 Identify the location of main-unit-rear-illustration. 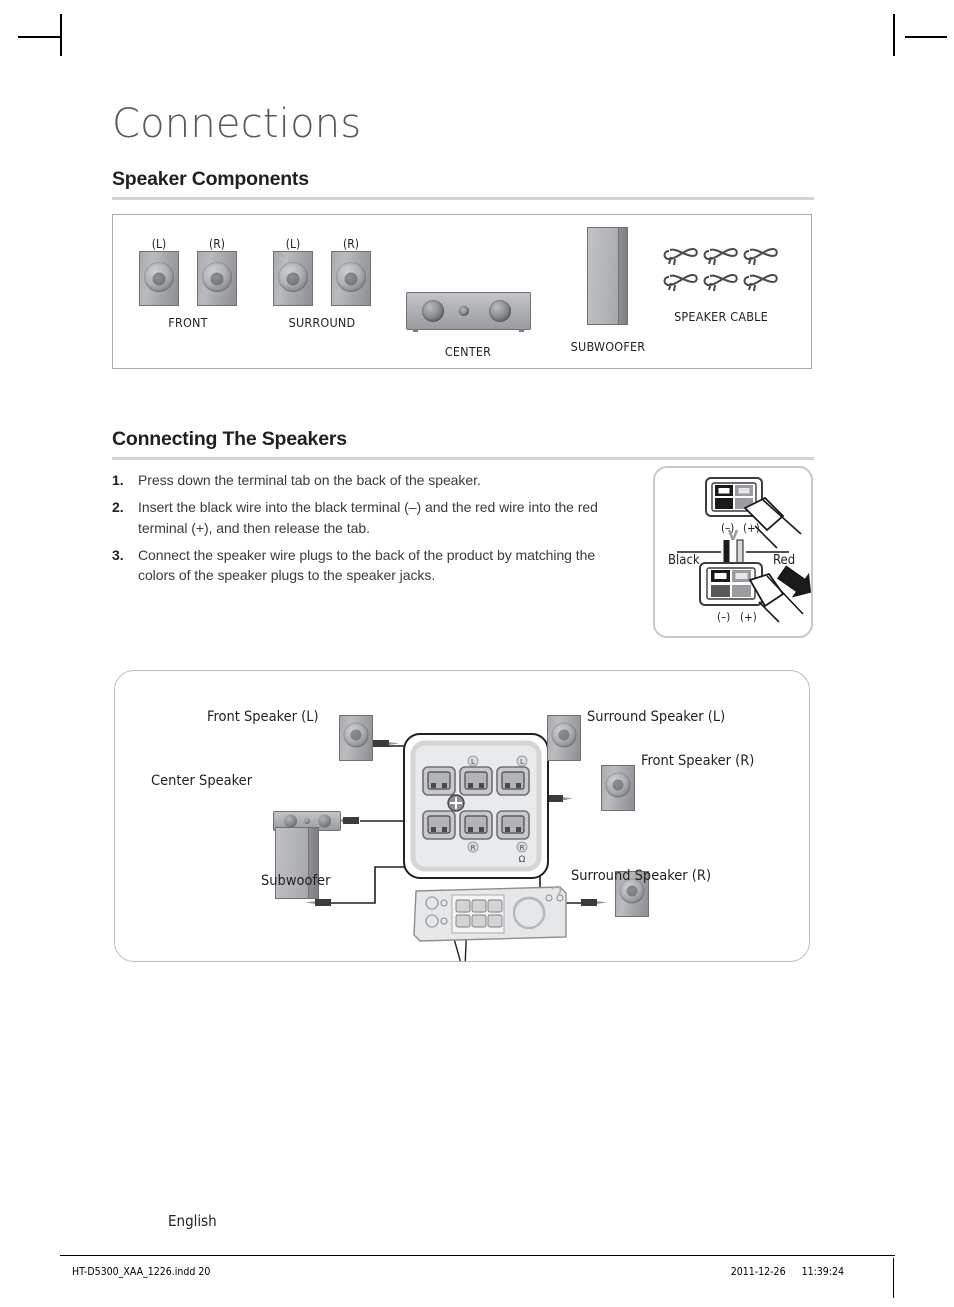
(490, 913).